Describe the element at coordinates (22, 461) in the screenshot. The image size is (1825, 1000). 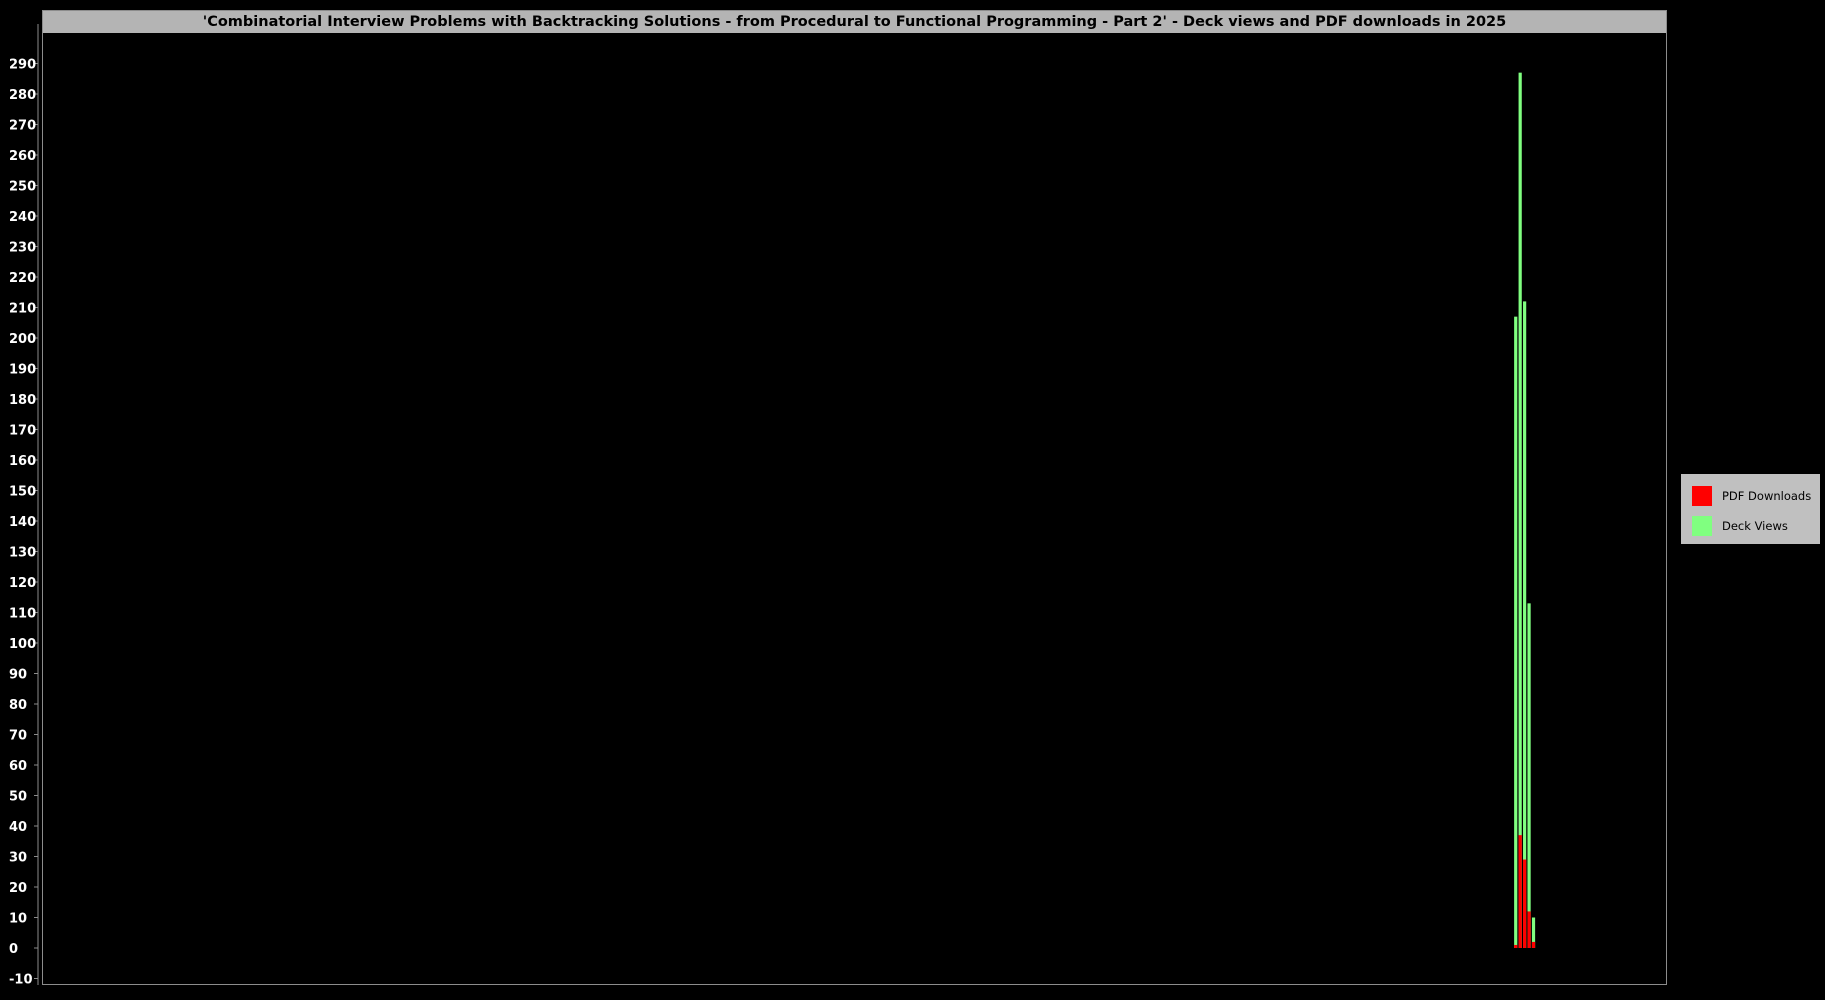
I see `y-tick-label: 160` at that location.